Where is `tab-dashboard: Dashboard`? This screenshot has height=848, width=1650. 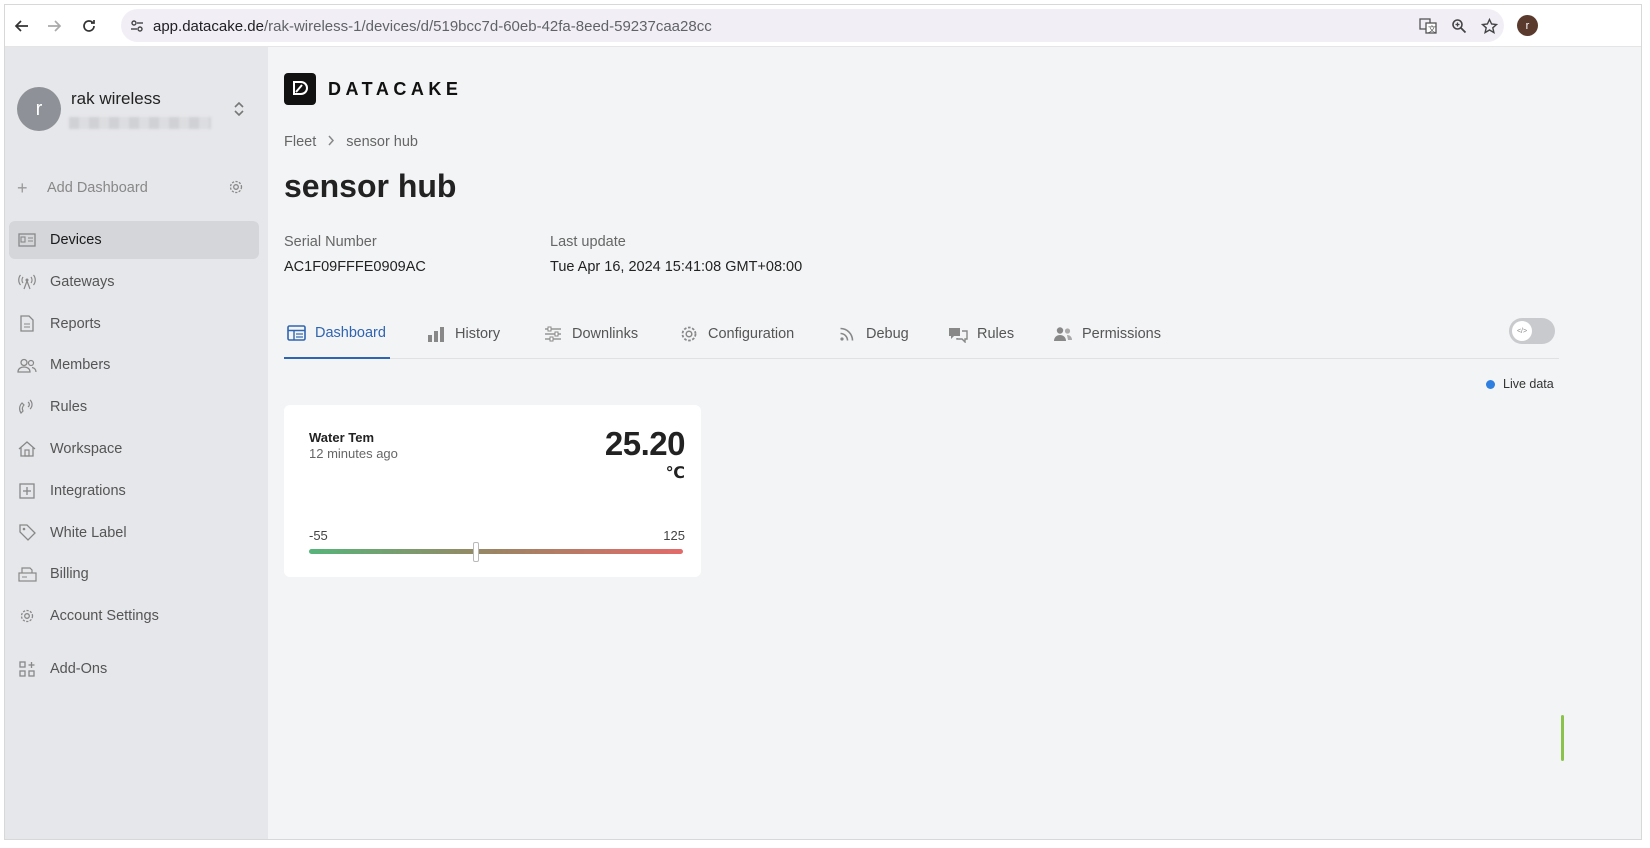 tab-dashboard: Dashboard is located at coordinates (337, 334).